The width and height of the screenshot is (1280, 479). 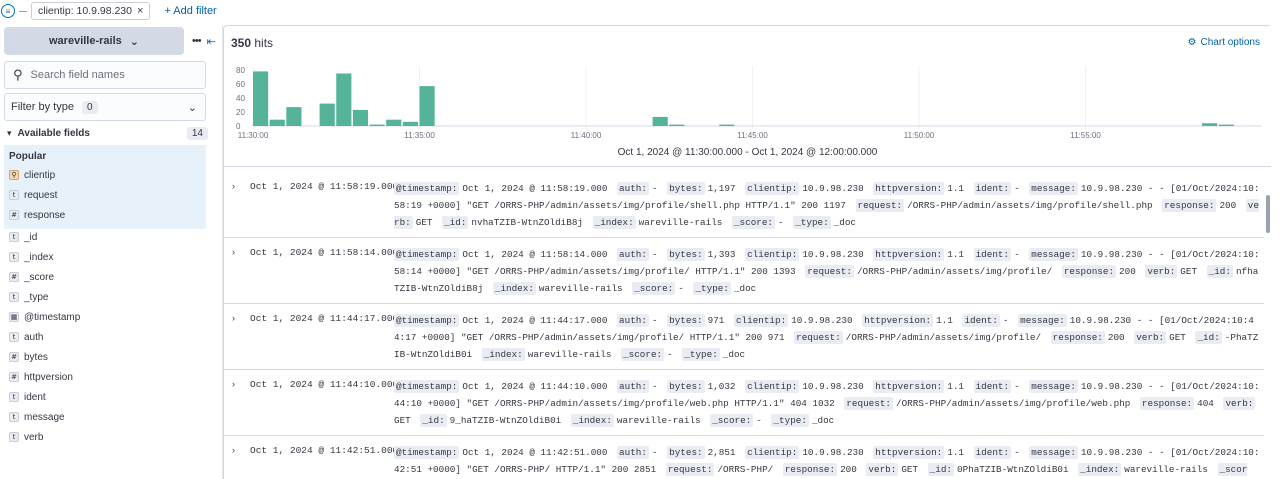 What do you see at coordinates (91, 11) in the screenshot?
I see `filter-pill-clientip: clientip: 10.9.98.230 ×` at bounding box center [91, 11].